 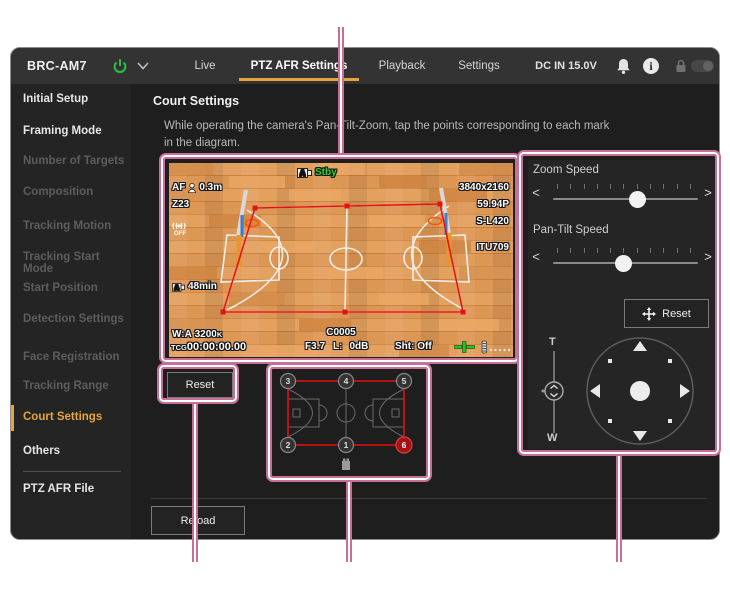 I want to click on reload-button: Reload, so click(x=198, y=520).